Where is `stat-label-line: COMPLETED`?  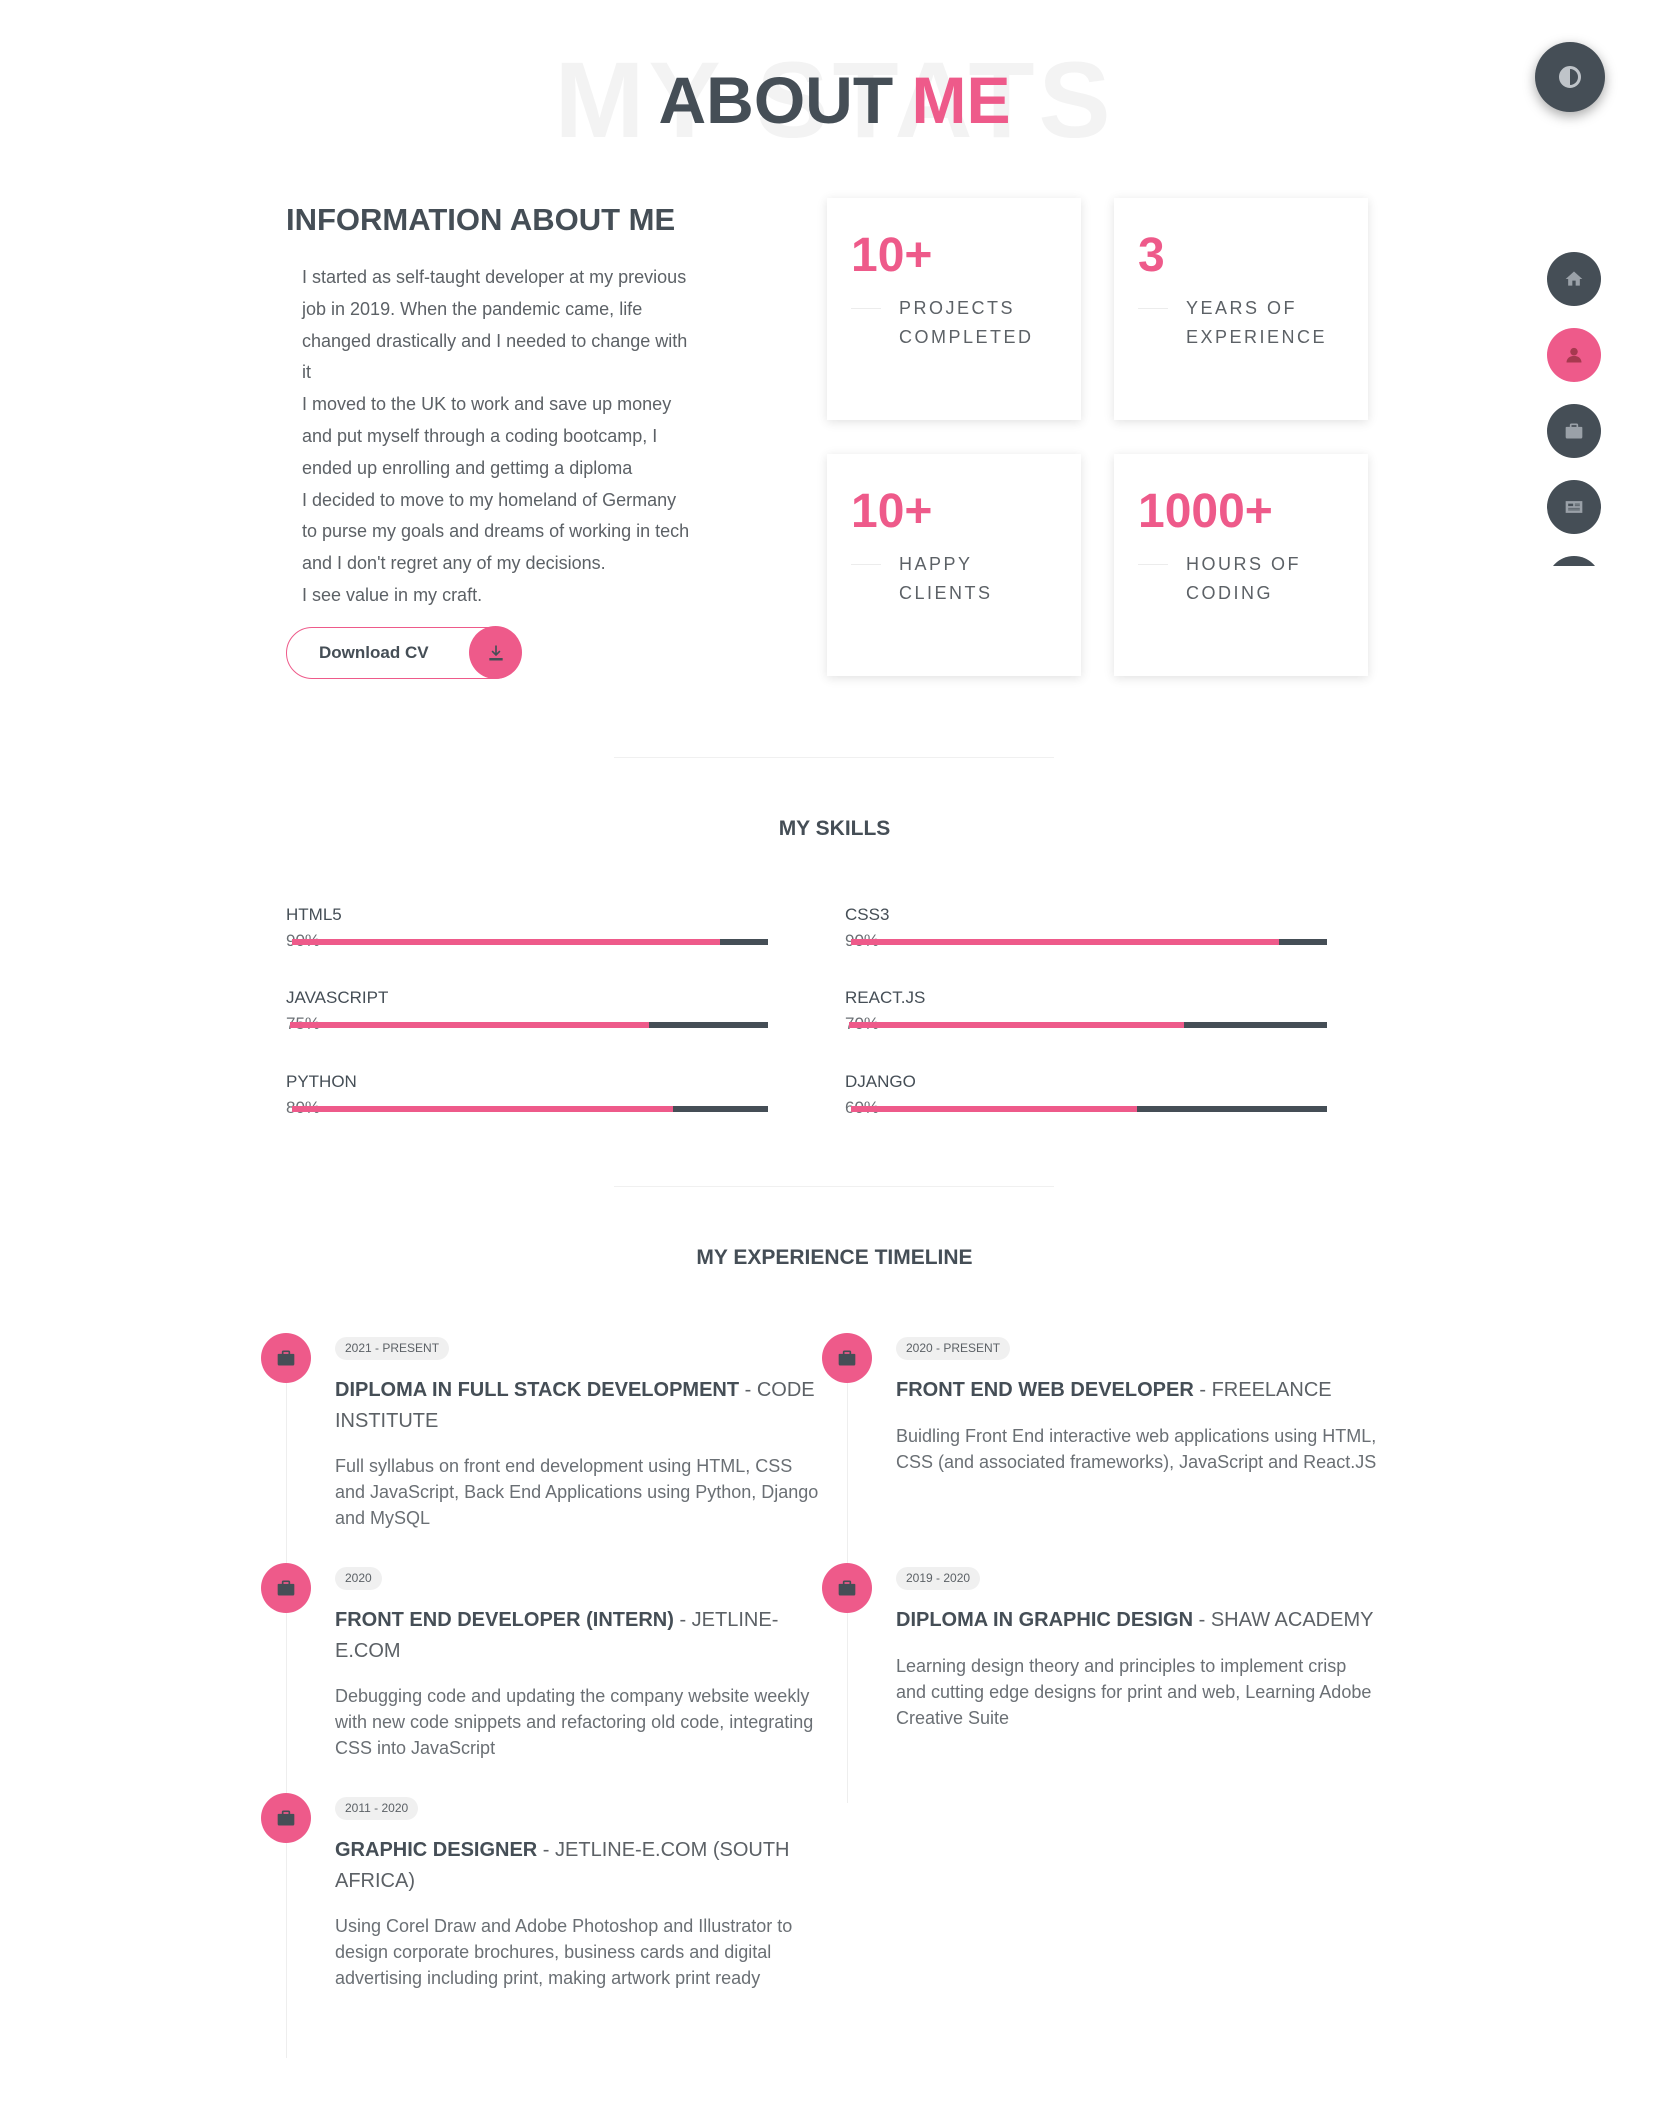 stat-label-line: COMPLETED is located at coordinates (966, 337).